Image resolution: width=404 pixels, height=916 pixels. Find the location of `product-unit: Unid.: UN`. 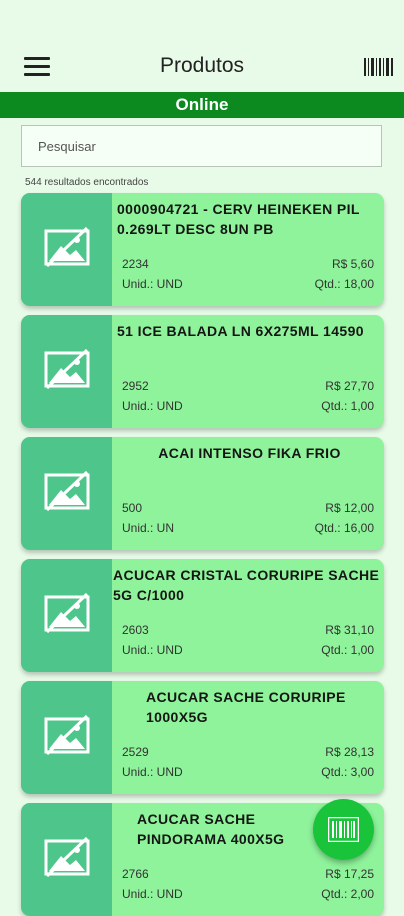

product-unit: Unid.: UN is located at coordinates (148, 528).